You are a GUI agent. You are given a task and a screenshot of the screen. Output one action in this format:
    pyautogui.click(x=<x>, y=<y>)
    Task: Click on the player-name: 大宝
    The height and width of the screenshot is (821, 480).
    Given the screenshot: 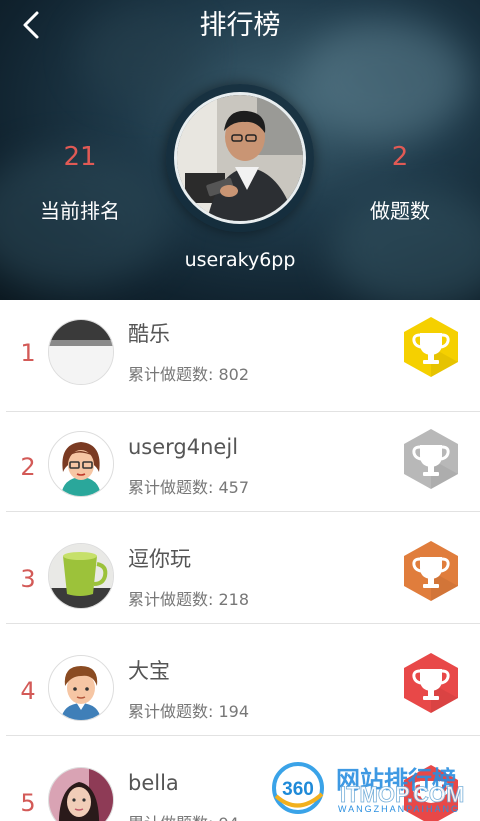 What is the action you would take?
    pyautogui.click(x=149, y=671)
    